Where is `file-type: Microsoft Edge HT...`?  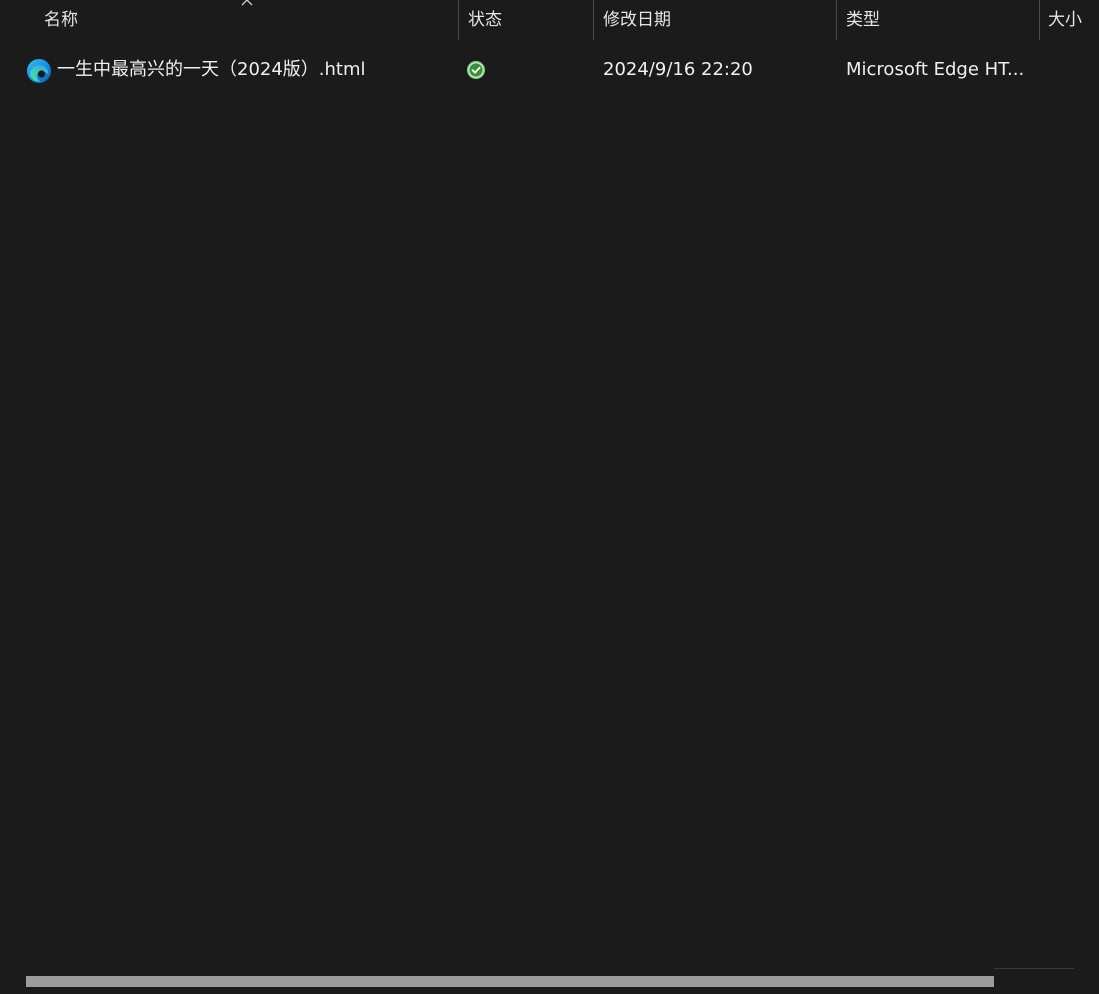 file-type: Microsoft Edge HT... is located at coordinates (935, 69).